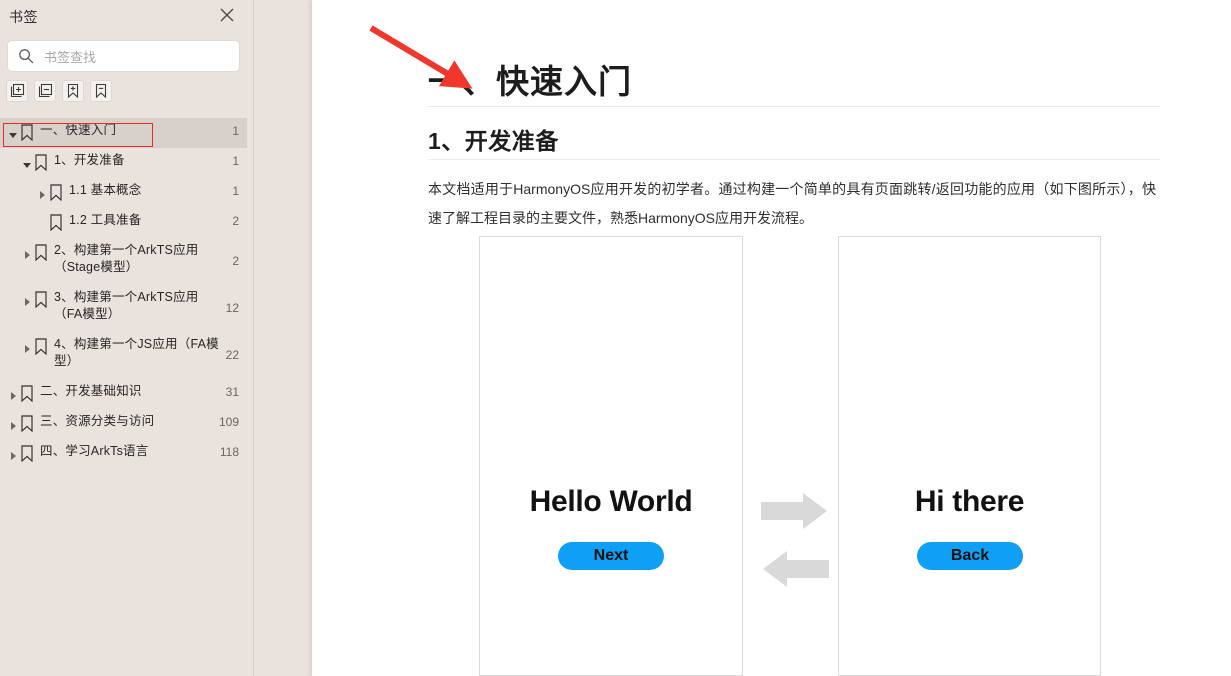  What do you see at coordinates (136, 352) in the screenshot?
I see `bookmark-item-label: 4、构建第一个JS应用（FA模型）` at bounding box center [136, 352].